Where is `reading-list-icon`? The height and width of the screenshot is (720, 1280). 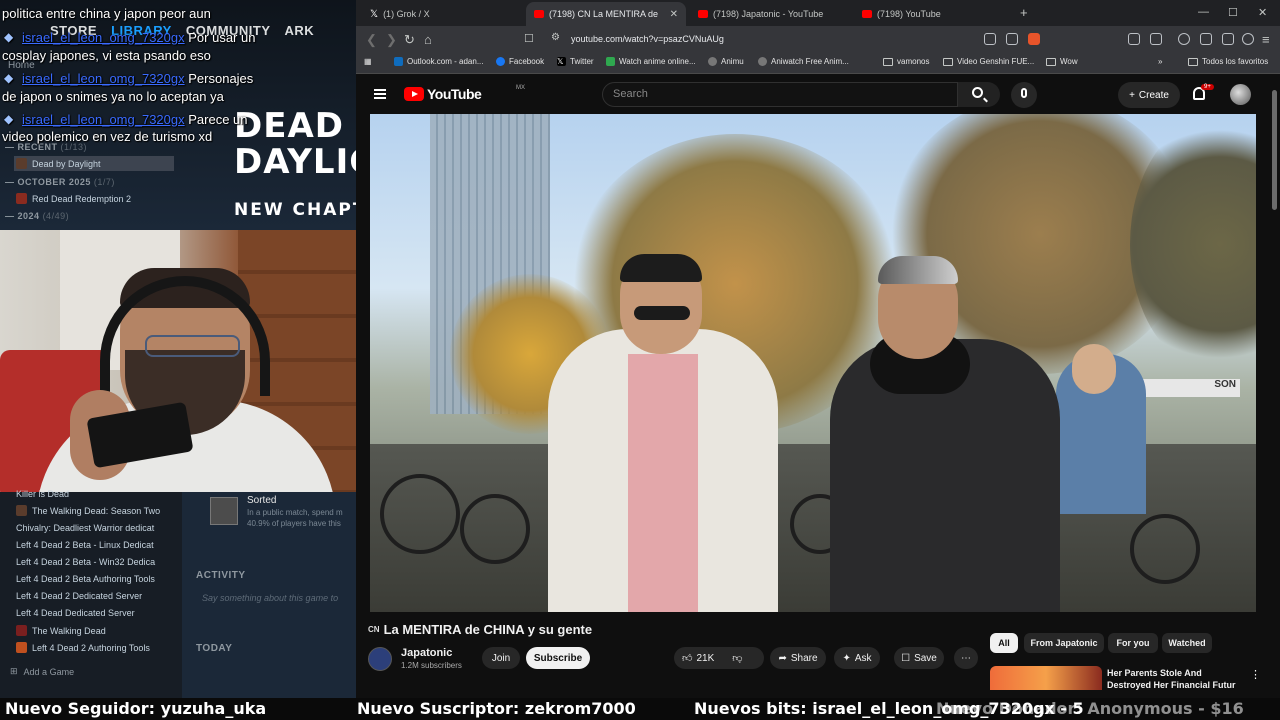
reading-list-icon is located at coordinates (1206, 39).